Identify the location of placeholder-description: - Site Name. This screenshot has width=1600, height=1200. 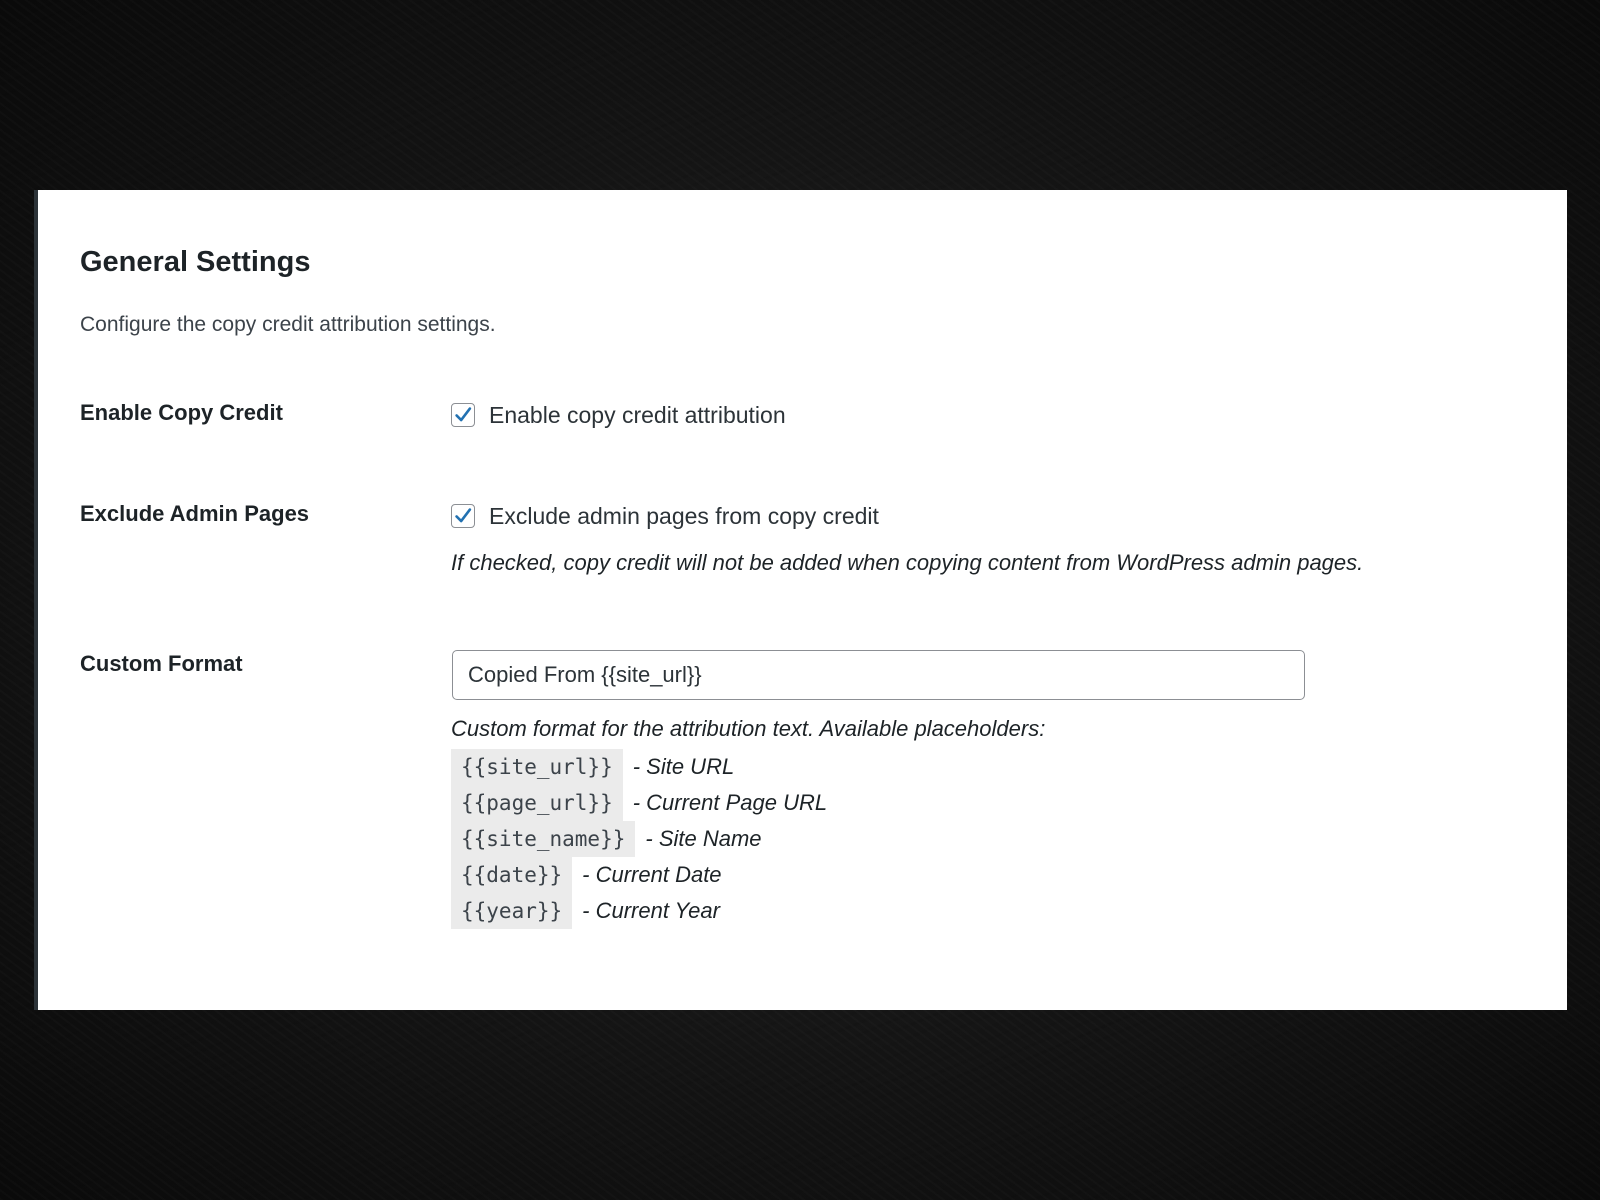
(703, 838).